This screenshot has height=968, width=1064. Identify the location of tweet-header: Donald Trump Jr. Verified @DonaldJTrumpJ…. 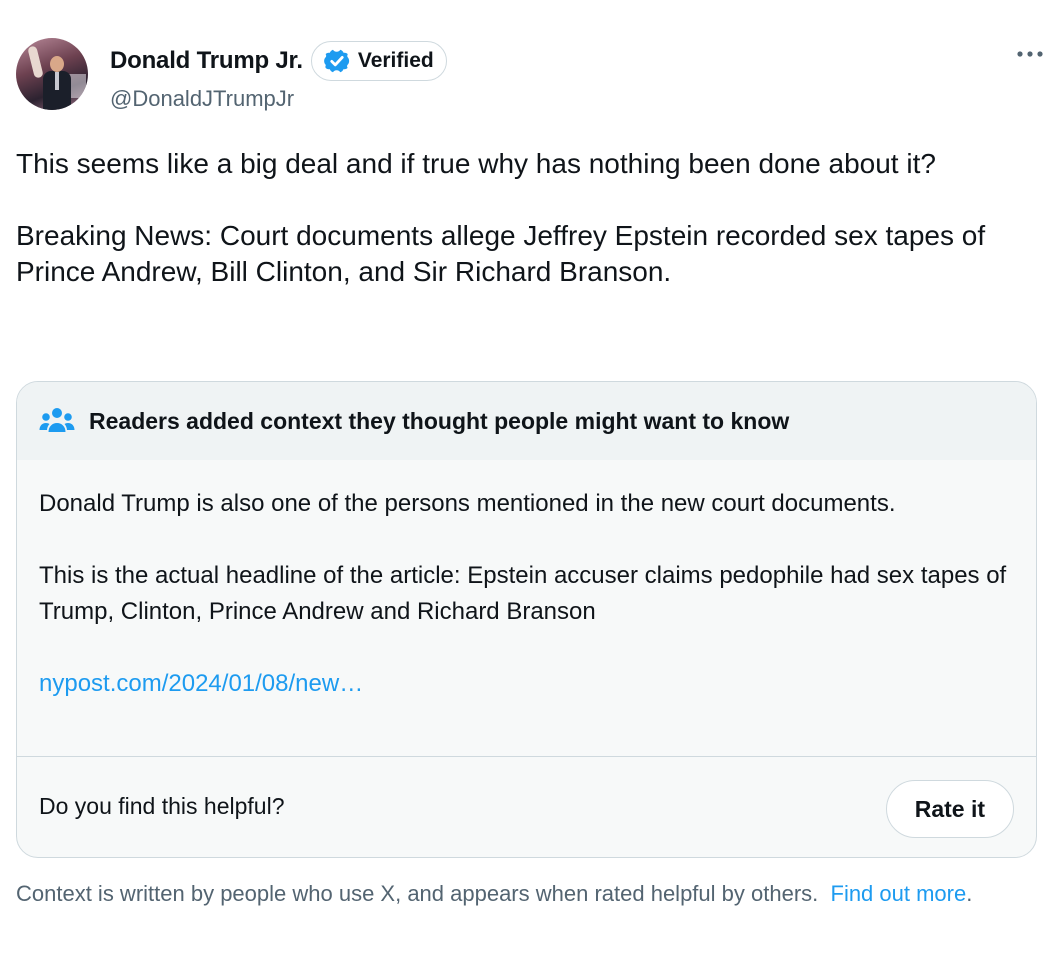
(532, 76).